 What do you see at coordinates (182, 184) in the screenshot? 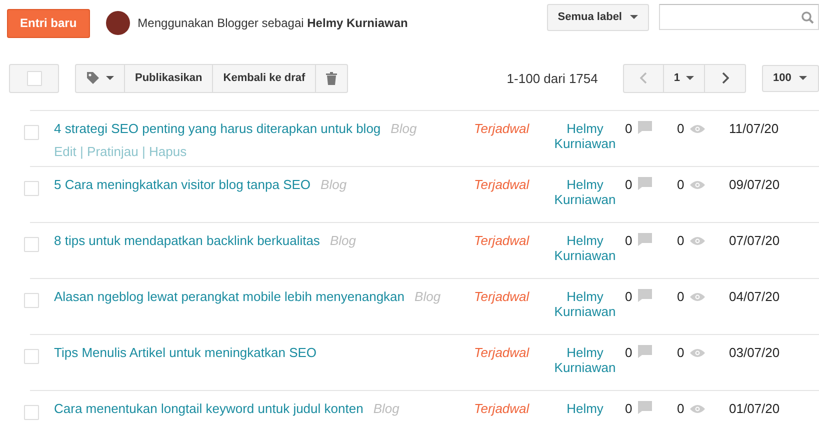
I see `post-title: 5 Cara meningkatkan visitor blog tanpa SEO` at bounding box center [182, 184].